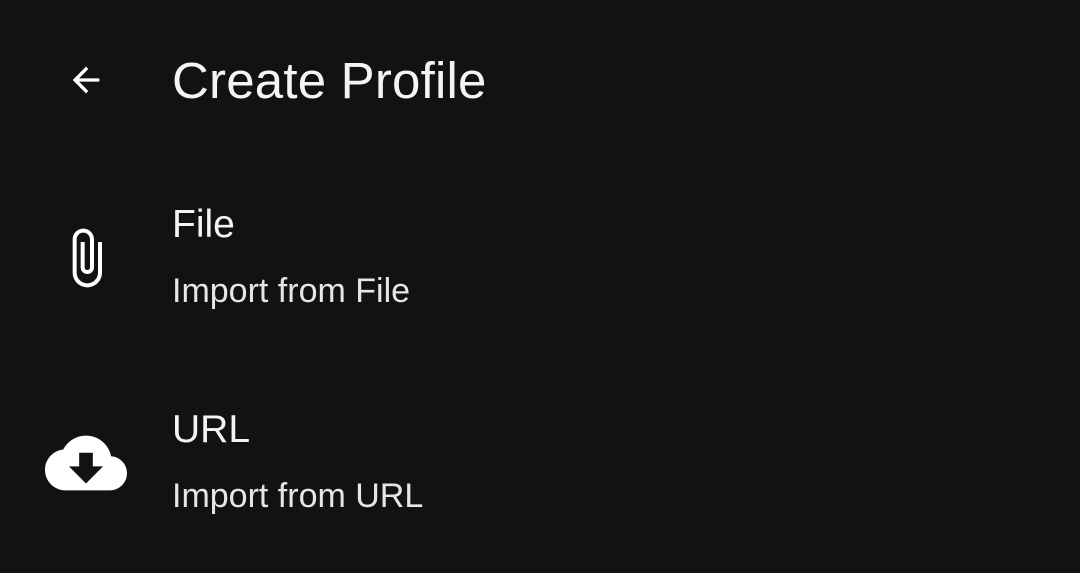  I want to click on arrow-back-icon, so click(86, 80).